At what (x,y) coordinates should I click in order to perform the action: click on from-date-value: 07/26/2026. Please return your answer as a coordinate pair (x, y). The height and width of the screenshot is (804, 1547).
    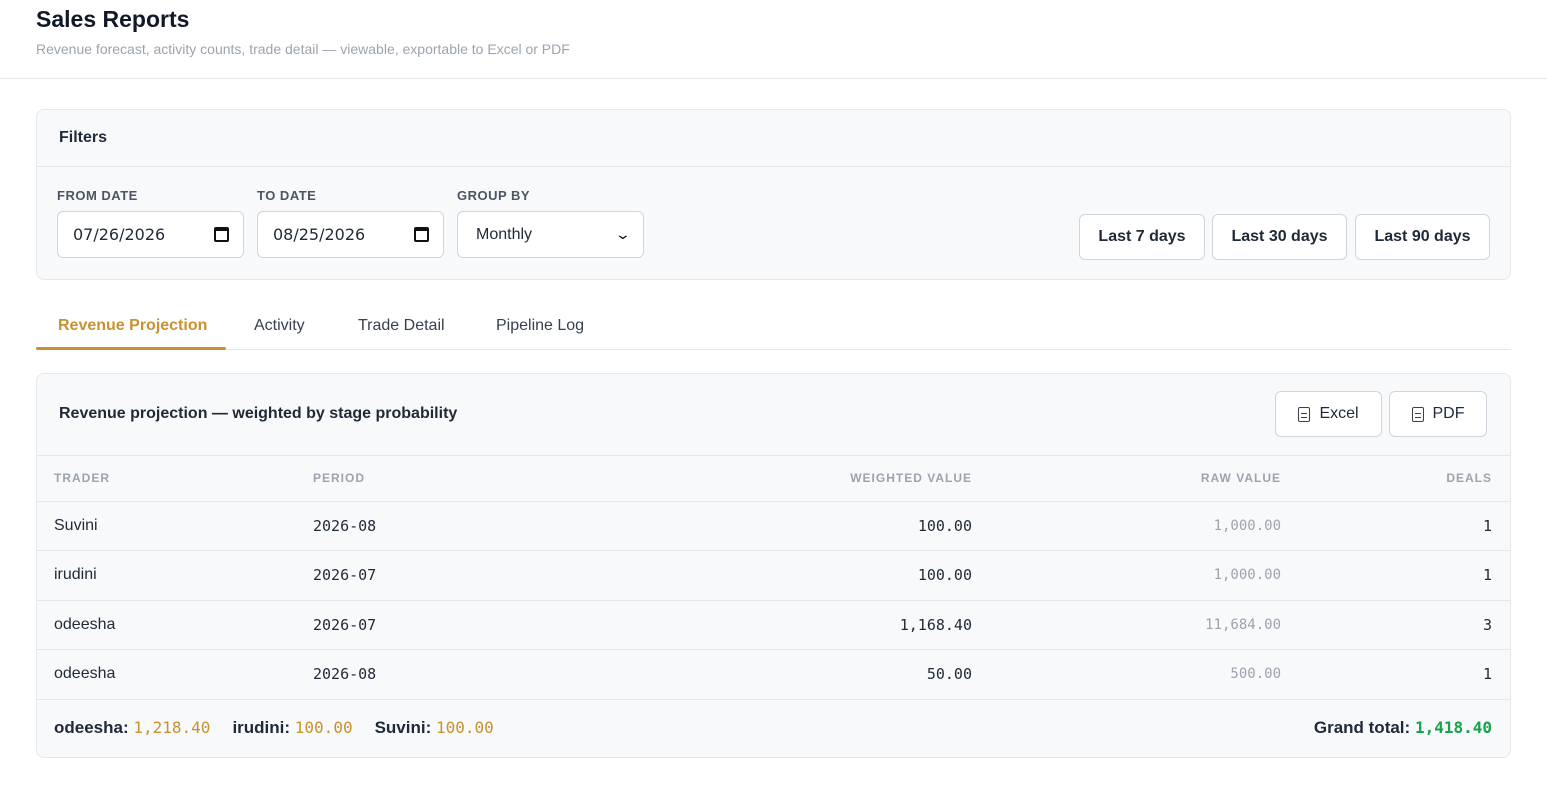
    Looking at the image, I should click on (119, 234).